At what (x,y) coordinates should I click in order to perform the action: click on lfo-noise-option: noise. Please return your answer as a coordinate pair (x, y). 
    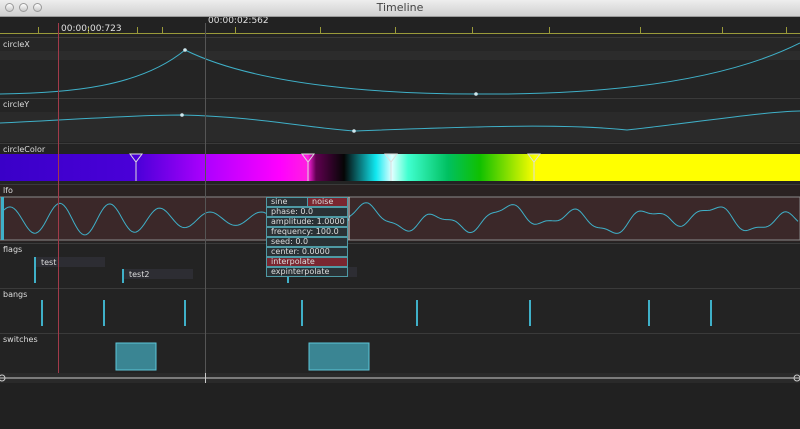
    Looking at the image, I should click on (327, 202).